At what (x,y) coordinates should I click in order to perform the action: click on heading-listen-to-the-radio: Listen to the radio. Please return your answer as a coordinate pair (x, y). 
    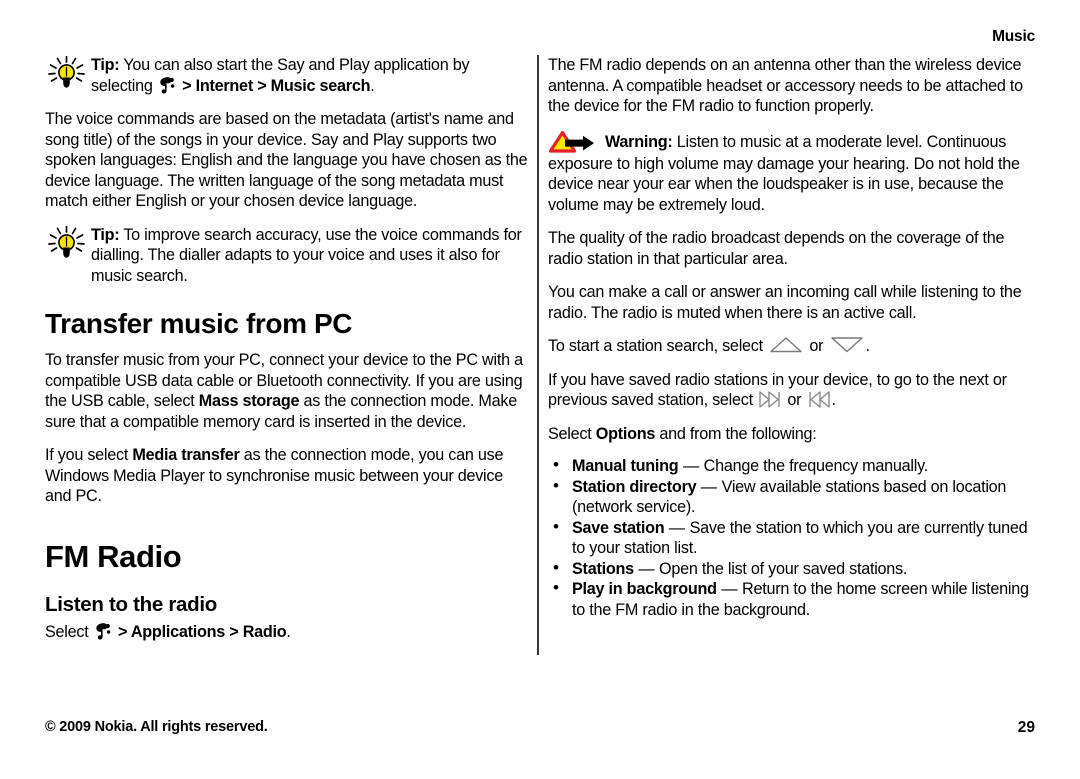
    Looking at the image, I should click on (131, 604).